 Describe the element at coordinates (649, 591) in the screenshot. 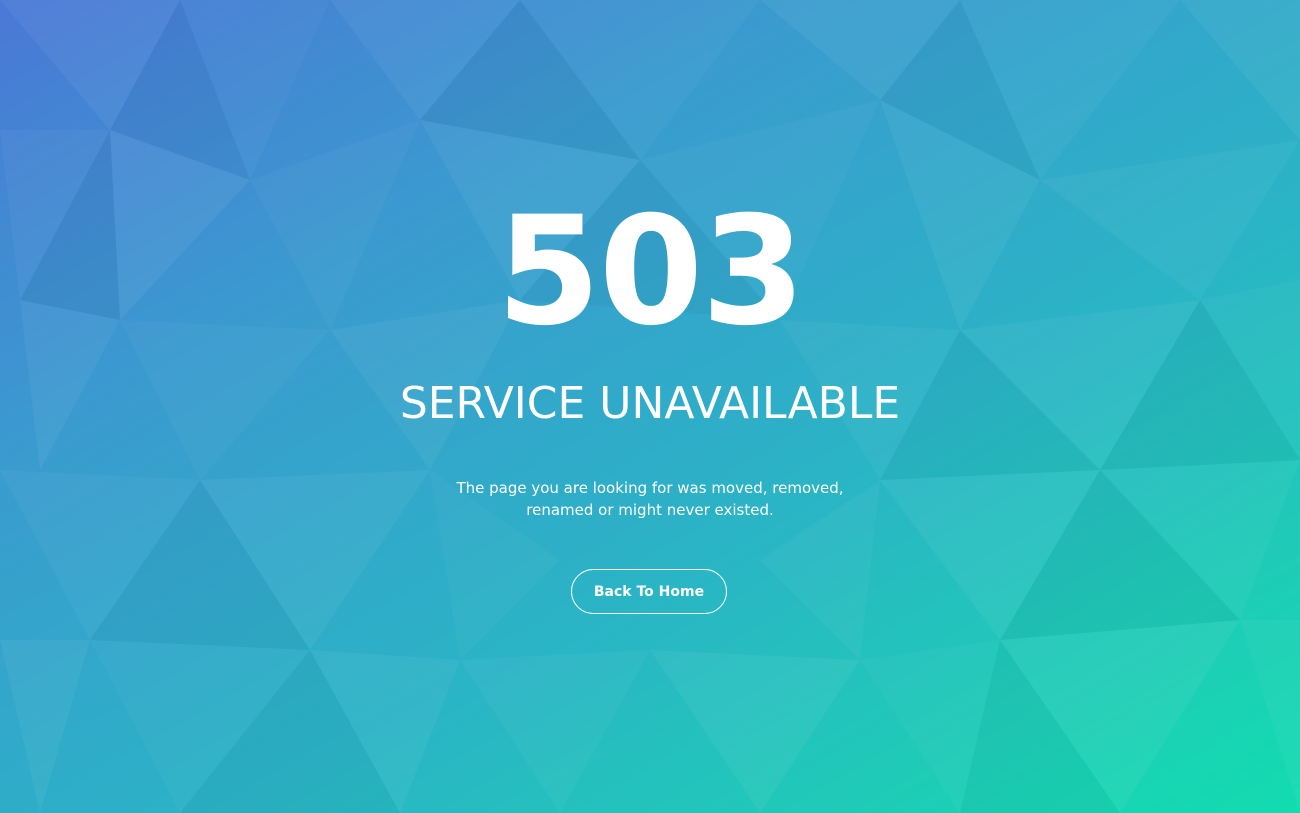

I see `back-to-home-button: Back To Home` at that location.